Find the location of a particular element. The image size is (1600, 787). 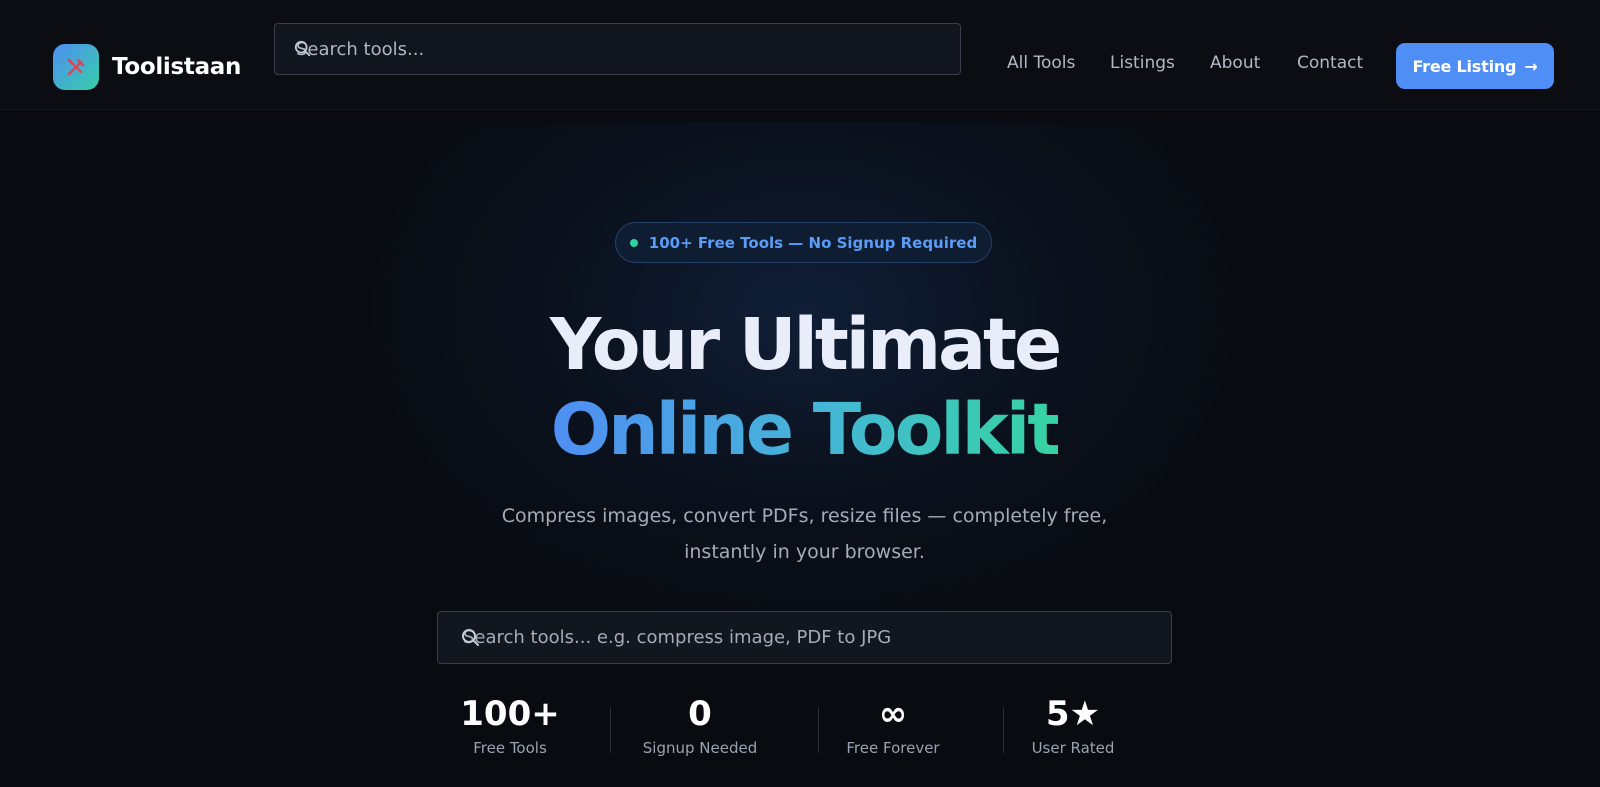

stat-user-rated: 5★ User Rated is located at coordinates (1073, 724).